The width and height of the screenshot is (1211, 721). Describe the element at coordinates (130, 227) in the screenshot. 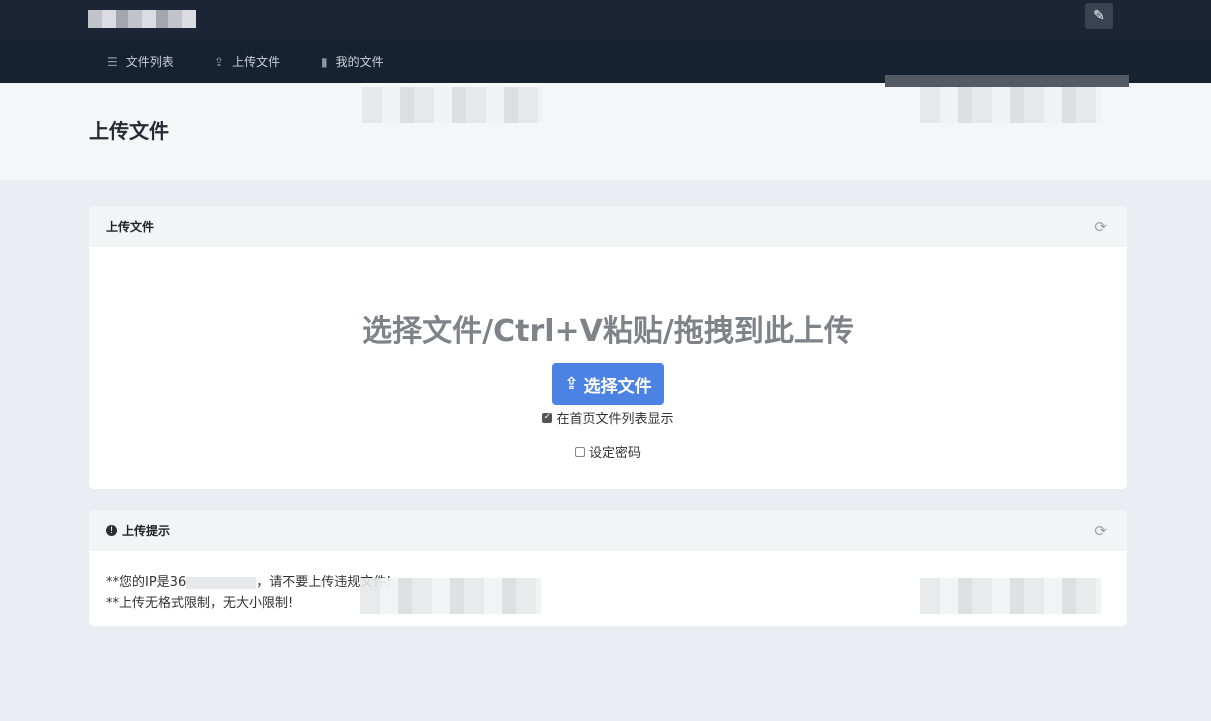

I see `card-title: 上传文件` at that location.